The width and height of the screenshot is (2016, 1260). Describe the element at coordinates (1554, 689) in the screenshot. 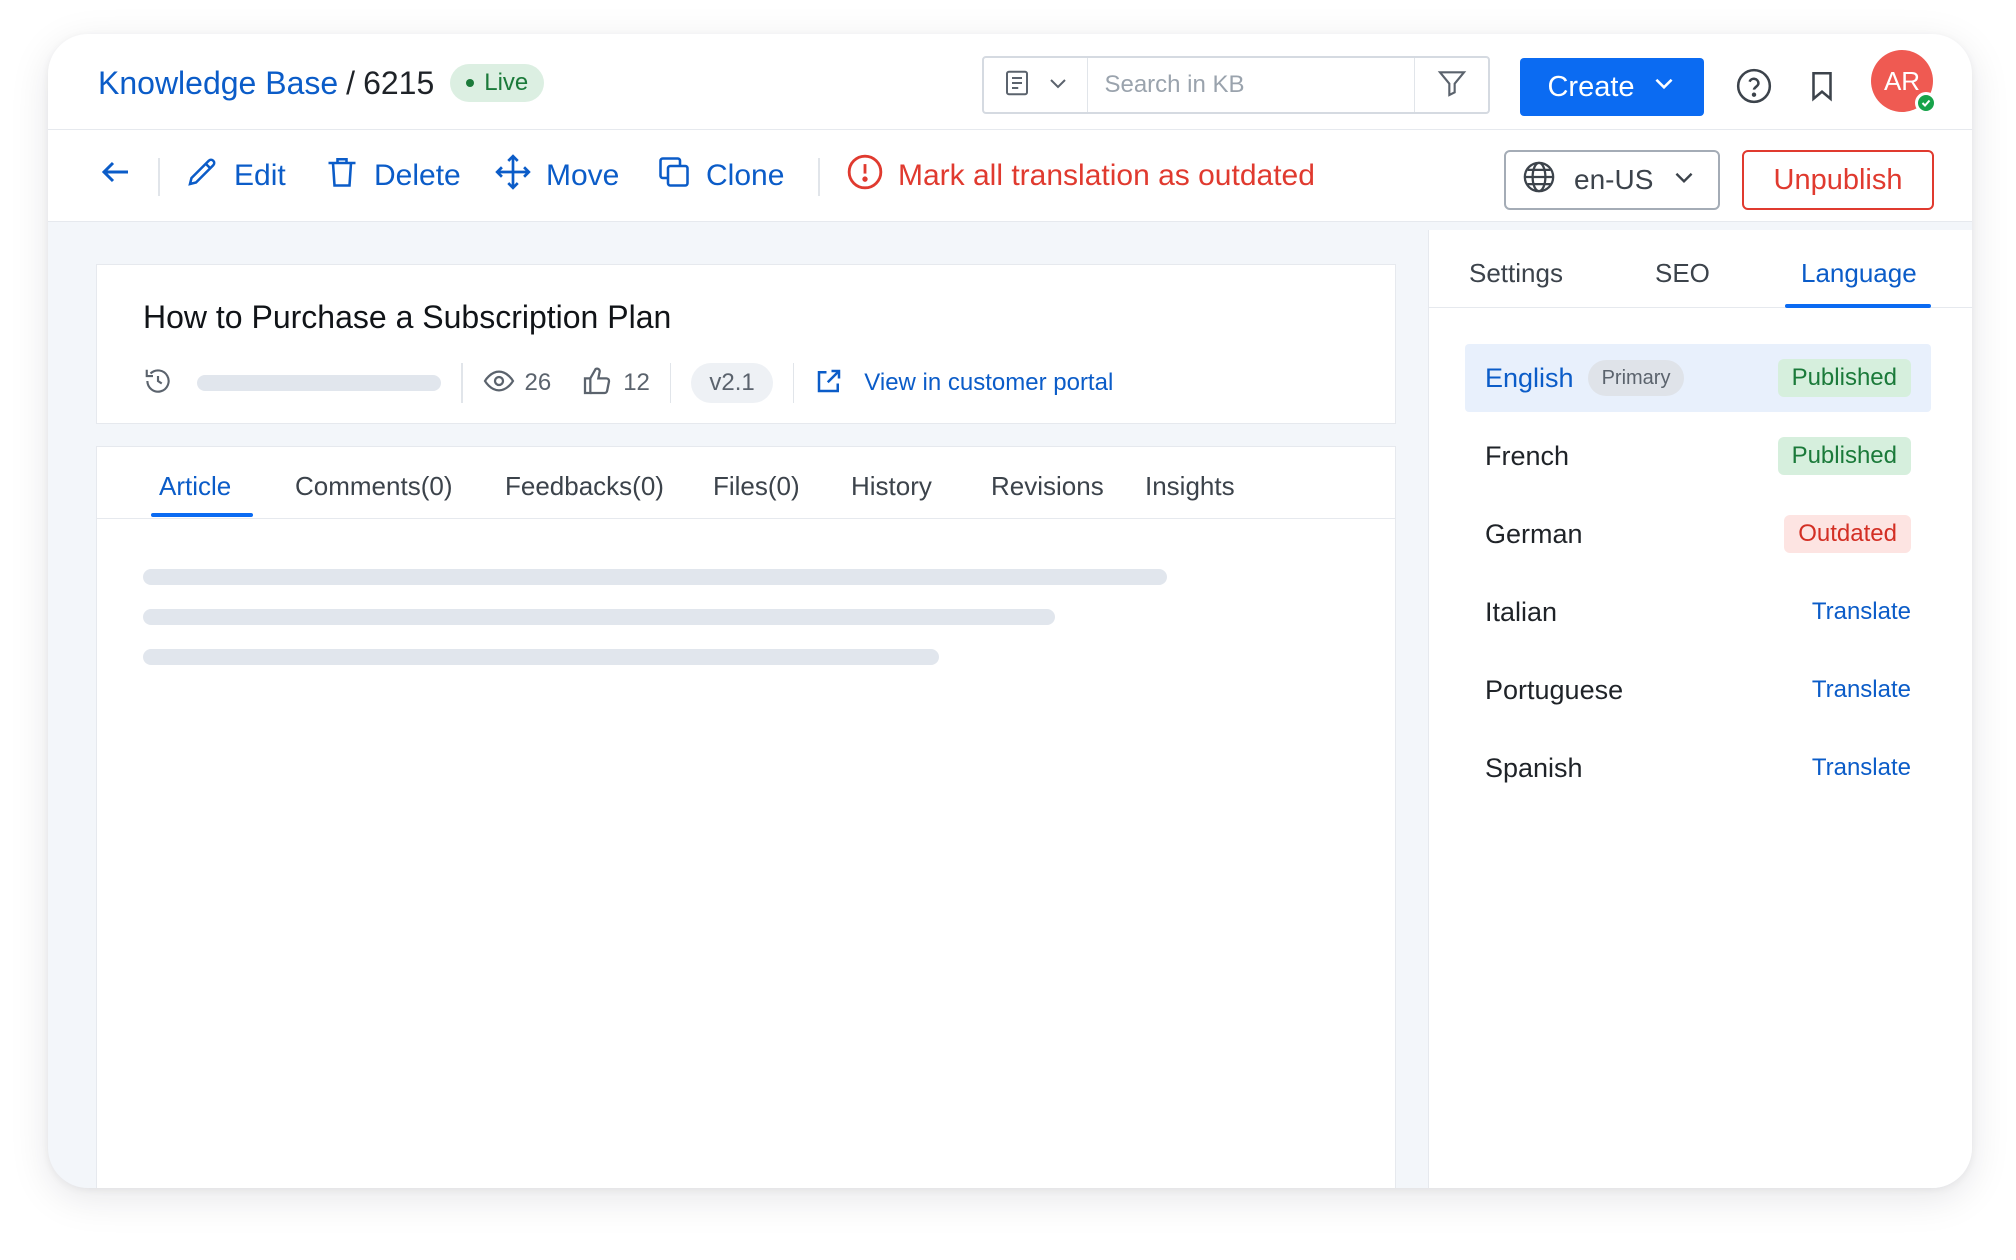

I see `language-name: Portuguese` at that location.